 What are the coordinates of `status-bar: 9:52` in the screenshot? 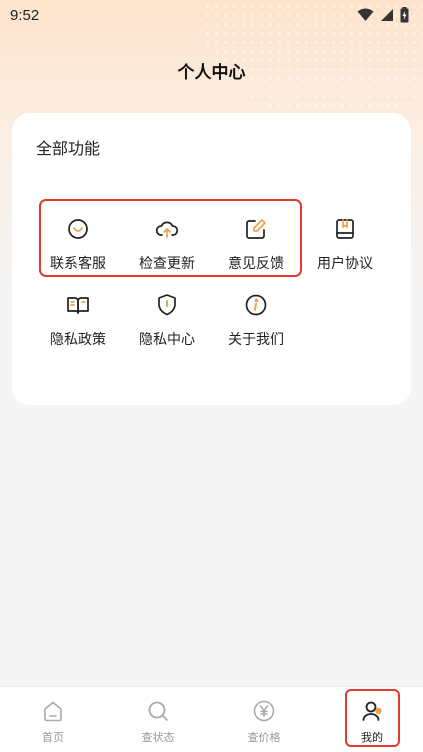 It's located at (211, 15).